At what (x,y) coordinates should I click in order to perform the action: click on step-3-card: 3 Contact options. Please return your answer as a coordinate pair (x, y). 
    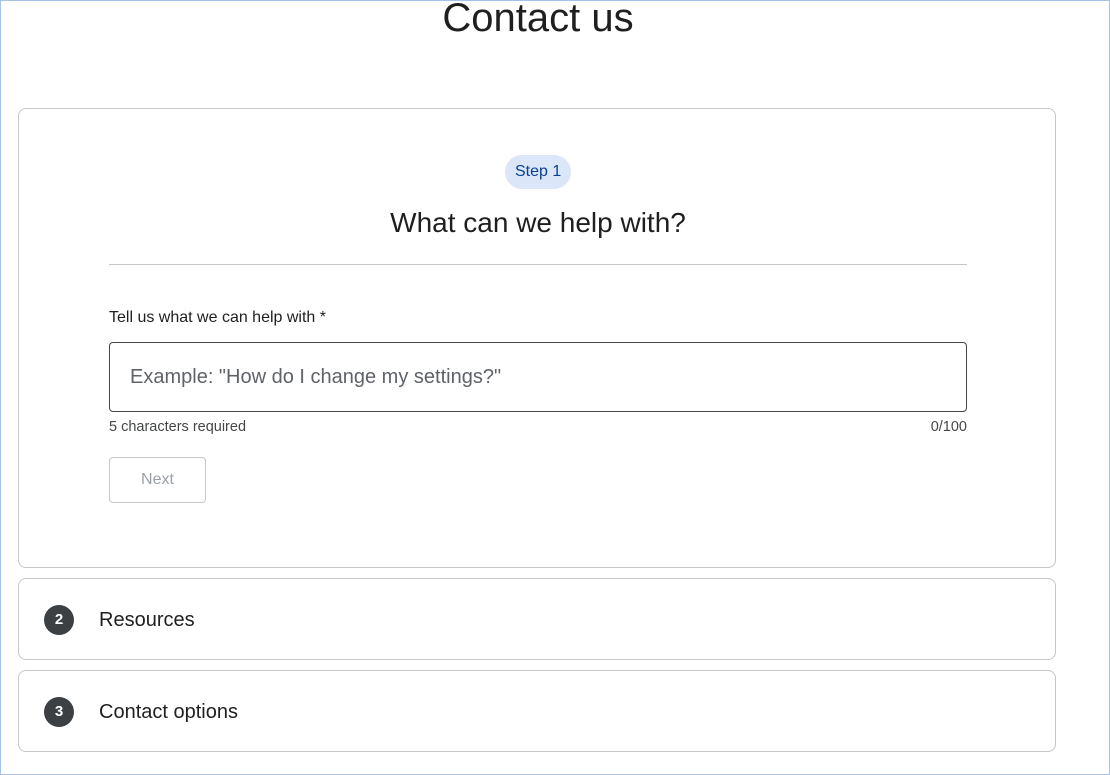
    Looking at the image, I should click on (537, 711).